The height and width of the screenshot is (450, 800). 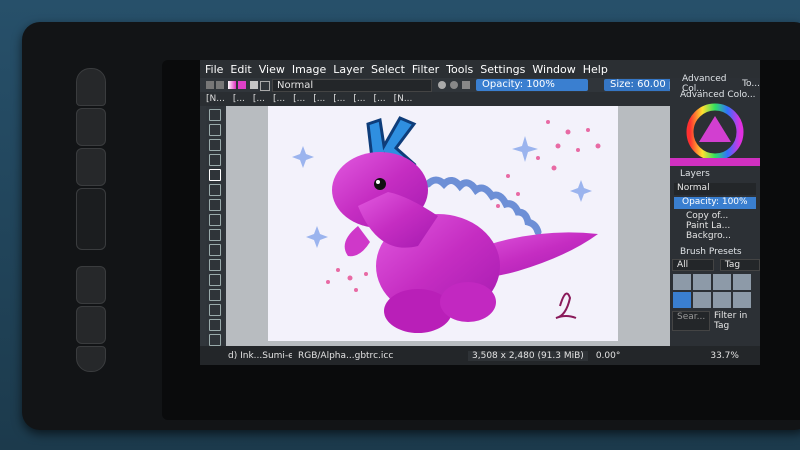 What do you see at coordinates (693, 265) in the screenshot?
I see `brush-tag-filter-select: All` at bounding box center [693, 265].